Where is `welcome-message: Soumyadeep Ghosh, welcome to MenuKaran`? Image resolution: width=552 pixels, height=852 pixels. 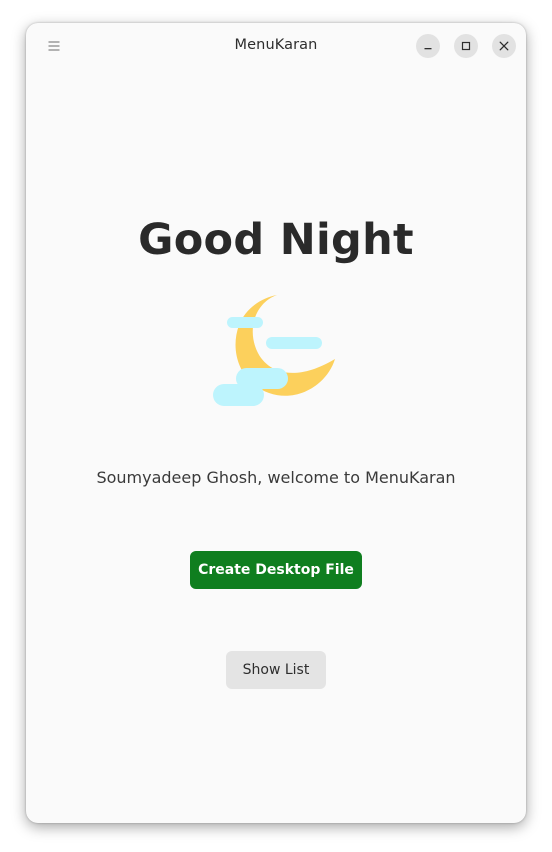 welcome-message: Soumyadeep Ghosh, welcome to MenuKaran is located at coordinates (276, 477).